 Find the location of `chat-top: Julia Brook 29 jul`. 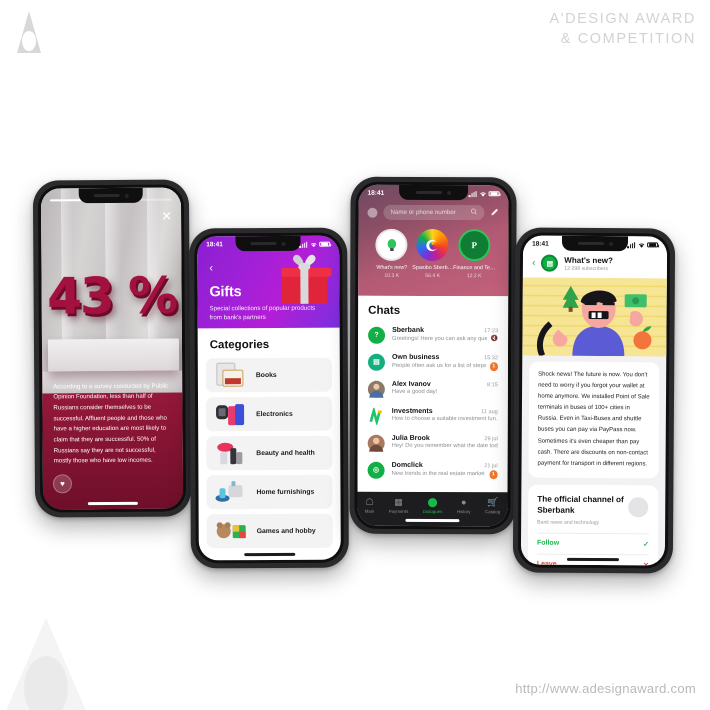

chat-top: Julia Brook 29 jul is located at coordinates (445, 437).